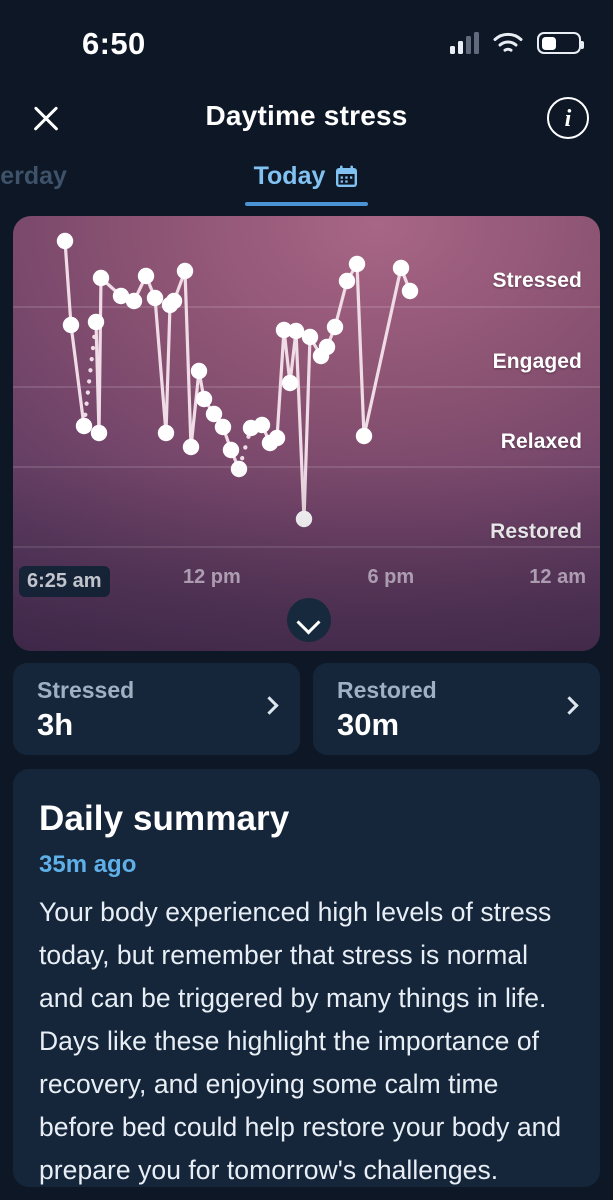 This screenshot has width=613, height=1200. I want to click on chart-x-label-current: 6:25 am, so click(64, 581).